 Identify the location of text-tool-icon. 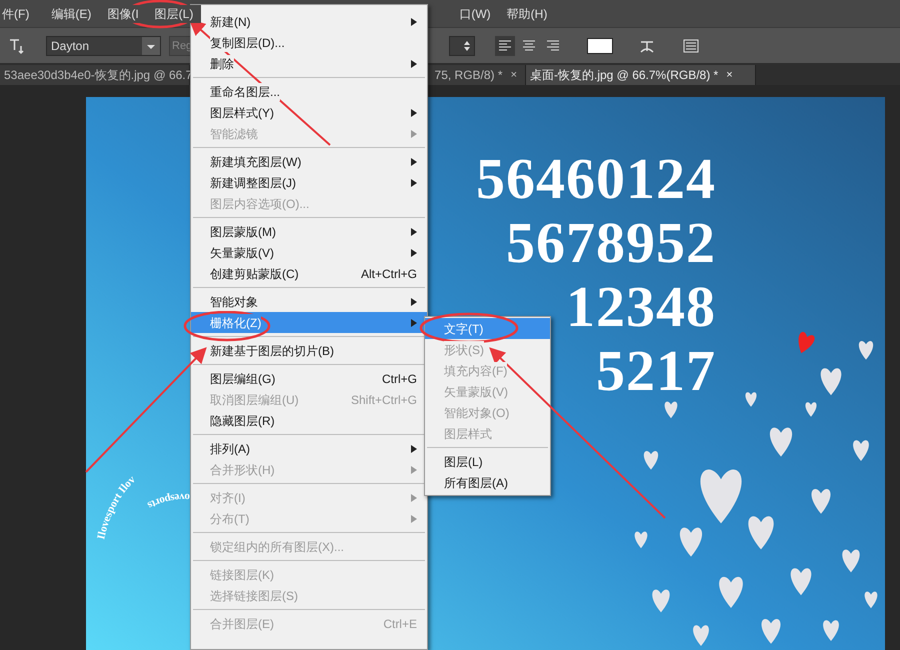
(17, 45).